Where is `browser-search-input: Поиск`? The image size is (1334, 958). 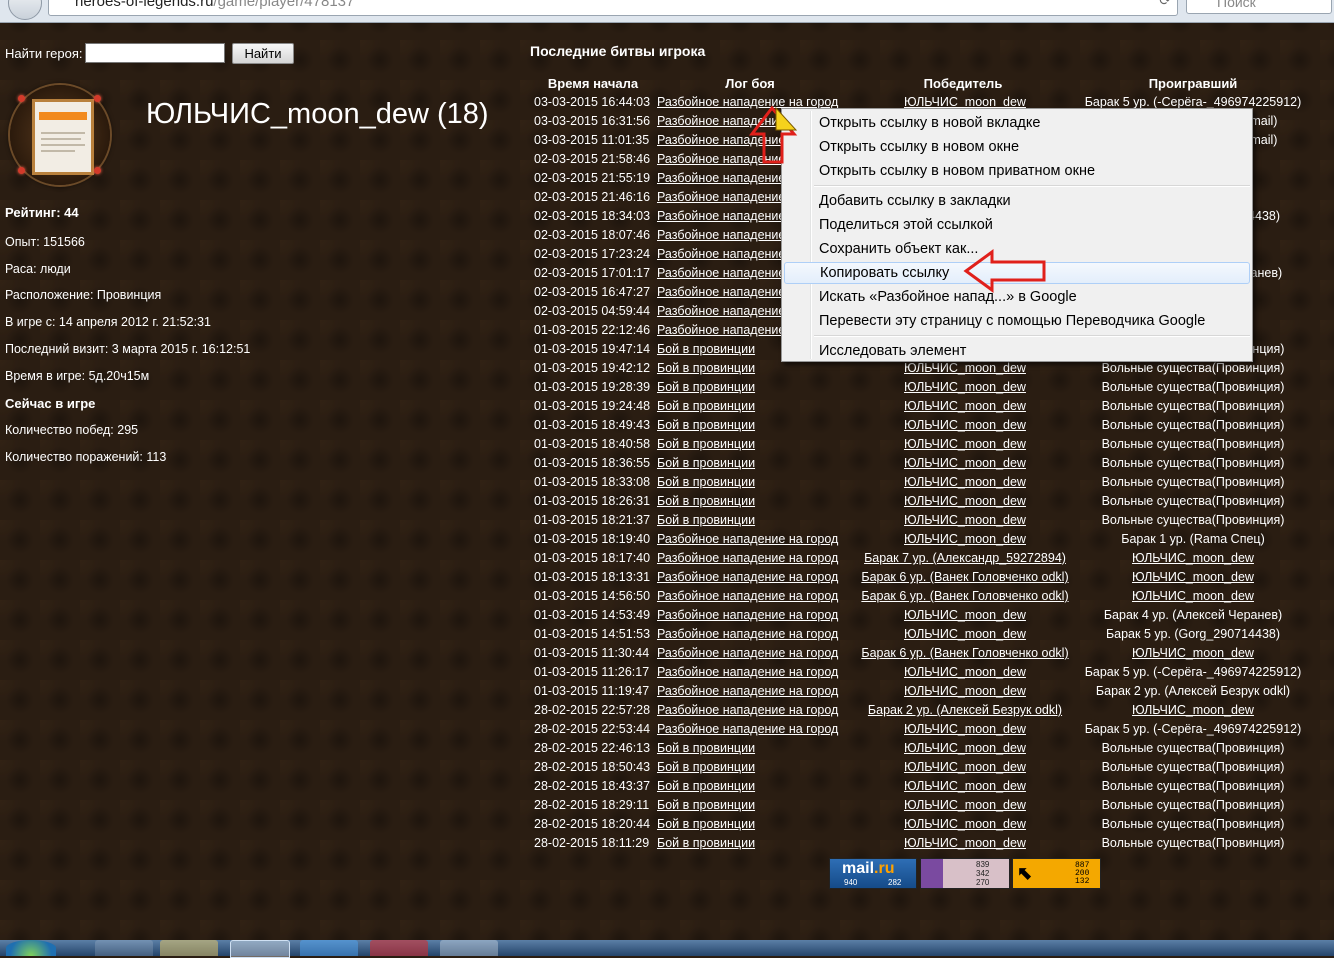 browser-search-input: Поиск is located at coordinates (1259, 7).